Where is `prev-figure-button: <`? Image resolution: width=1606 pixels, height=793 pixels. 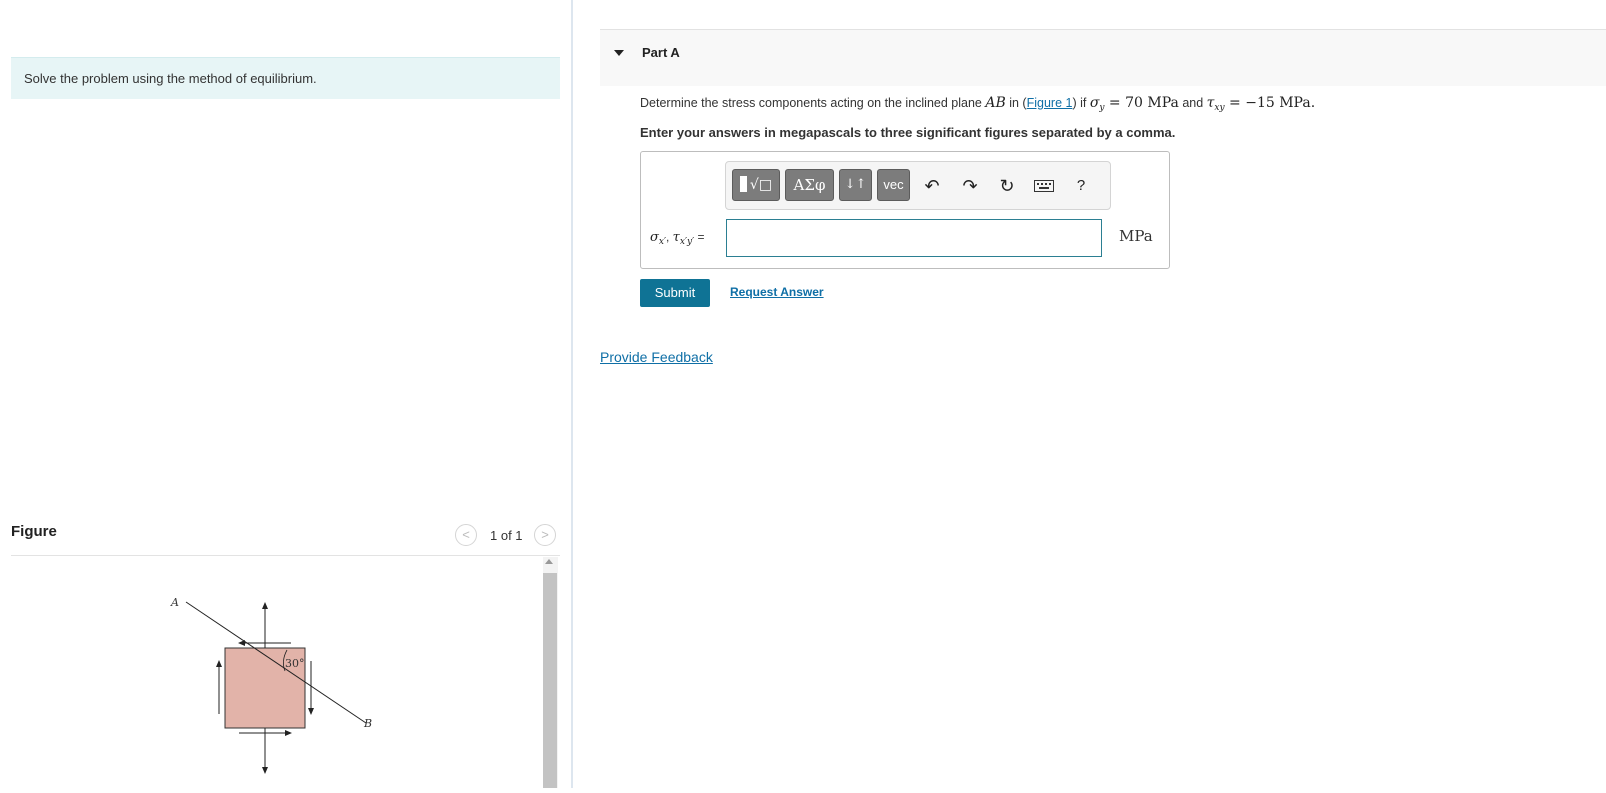
prev-figure-button: < is located at coordinates (466, 535).